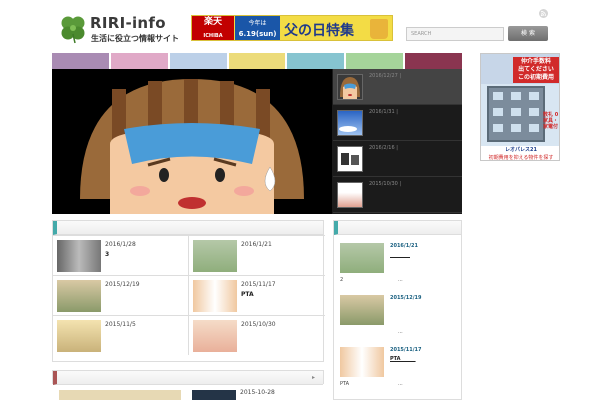  What do you see at coordinates (122, 284) in the screenshot?
I see `post-date: 2015/12/19` at bounding box center [122, 284].